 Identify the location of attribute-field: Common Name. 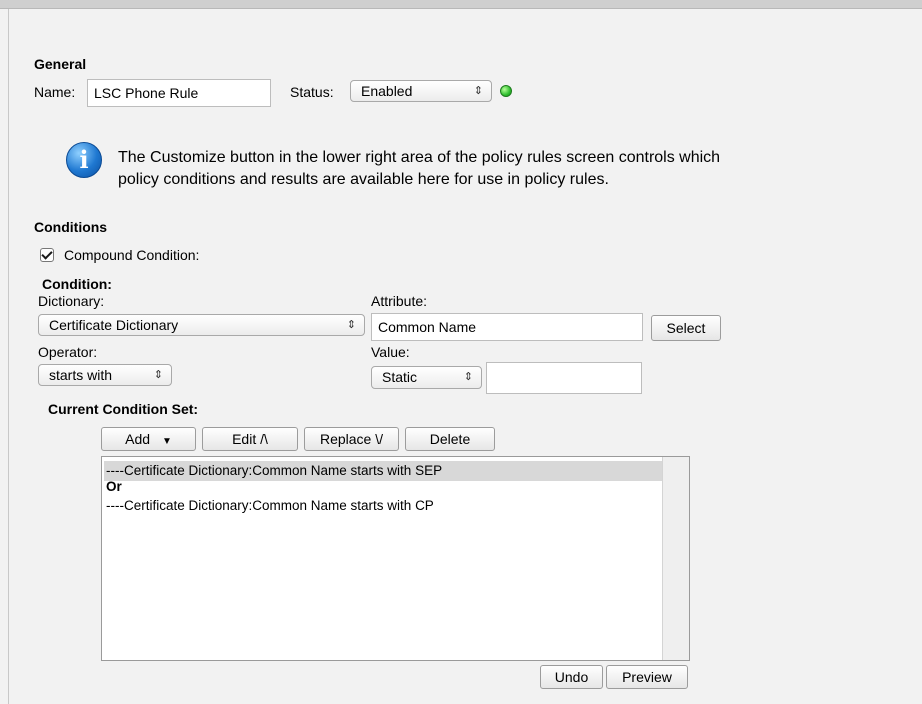
(507, 327).